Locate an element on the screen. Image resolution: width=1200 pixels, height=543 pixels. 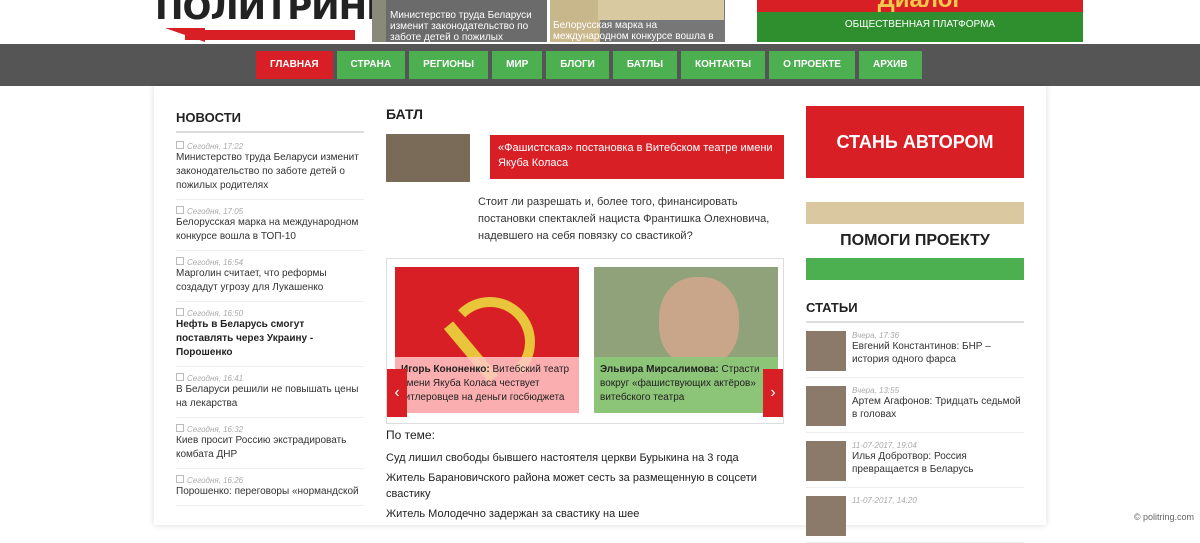
news-time: Сегодня, 17:22 is located at coordinates (215, 146).